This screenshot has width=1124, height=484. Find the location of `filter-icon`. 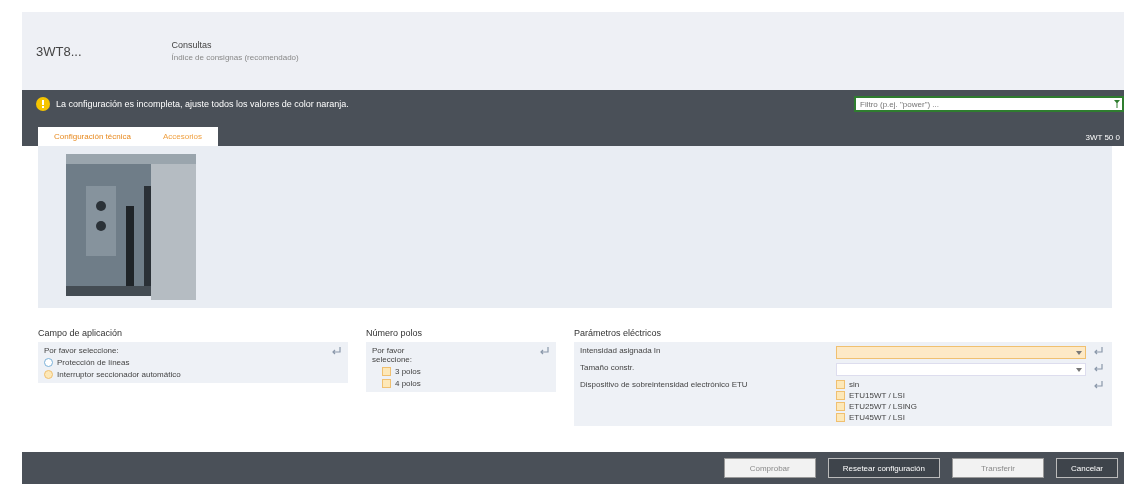

filter-icon is located at coordinates (1117, 104).